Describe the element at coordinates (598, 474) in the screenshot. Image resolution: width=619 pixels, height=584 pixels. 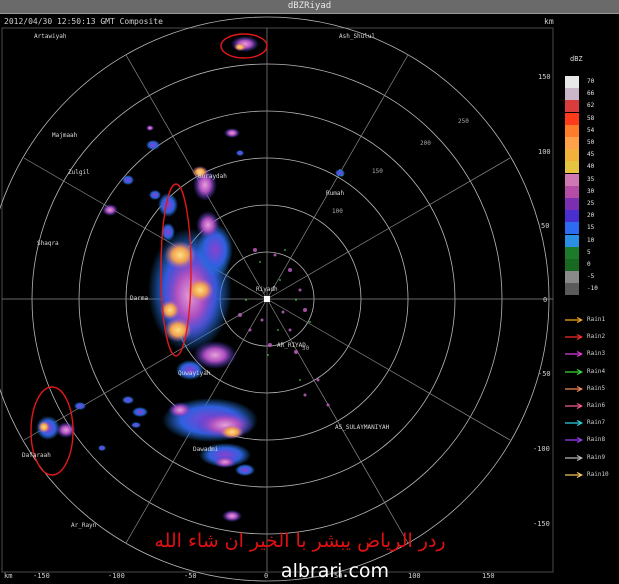
I see `rain-label: Rain10` at that location.